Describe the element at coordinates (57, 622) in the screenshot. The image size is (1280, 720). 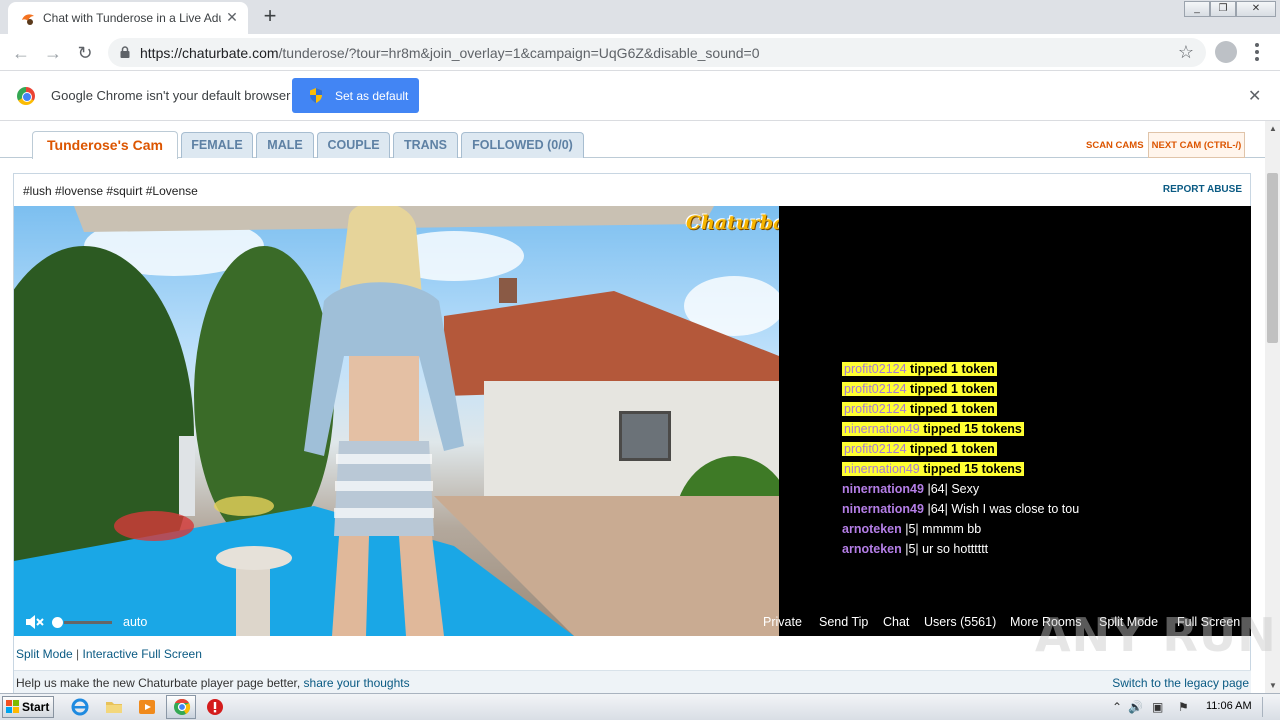
I see `volume-slider-handle` at that location.